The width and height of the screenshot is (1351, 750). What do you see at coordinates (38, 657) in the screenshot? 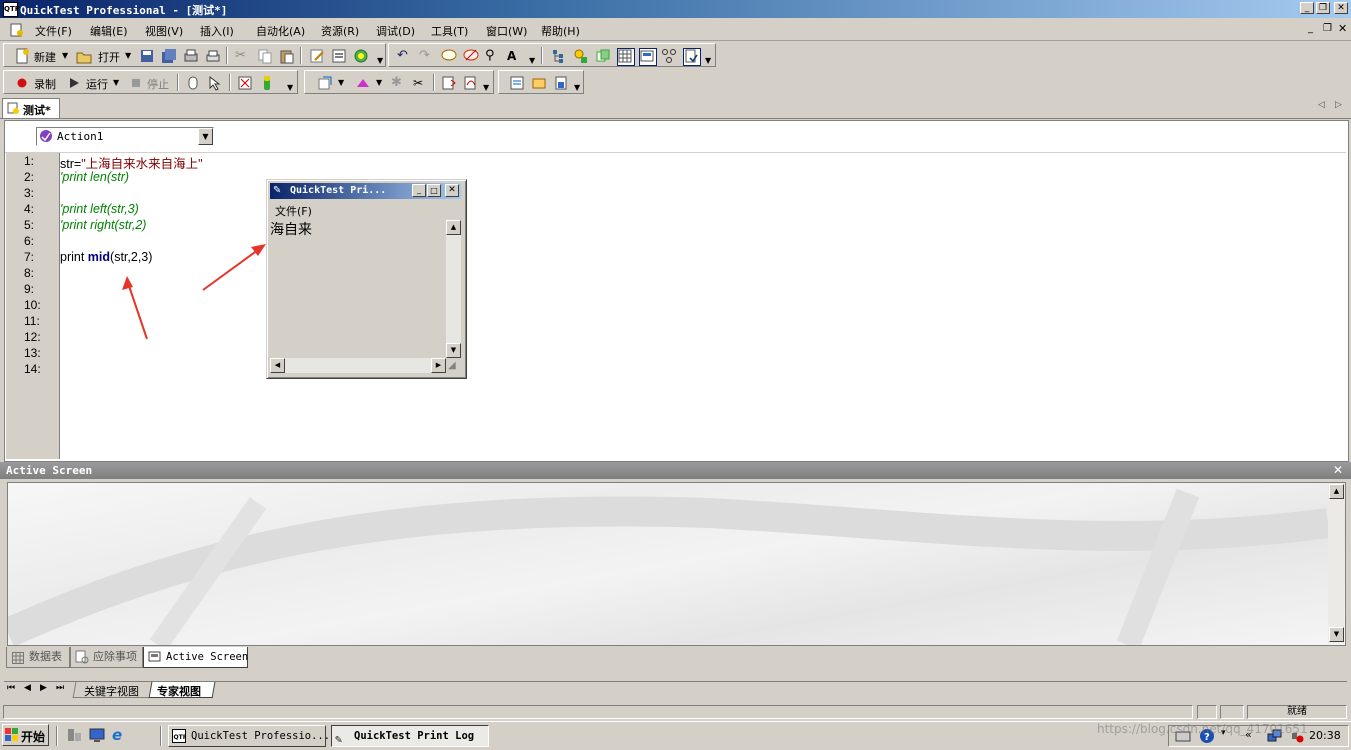
I see `tab-data-table: 数据表` at bounding box center [38, 657].